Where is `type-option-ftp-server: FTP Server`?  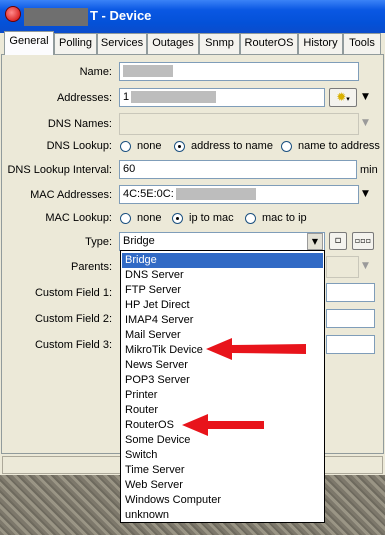 type-option-ftp-server: FTP Server is located at coordinates (222, 290).